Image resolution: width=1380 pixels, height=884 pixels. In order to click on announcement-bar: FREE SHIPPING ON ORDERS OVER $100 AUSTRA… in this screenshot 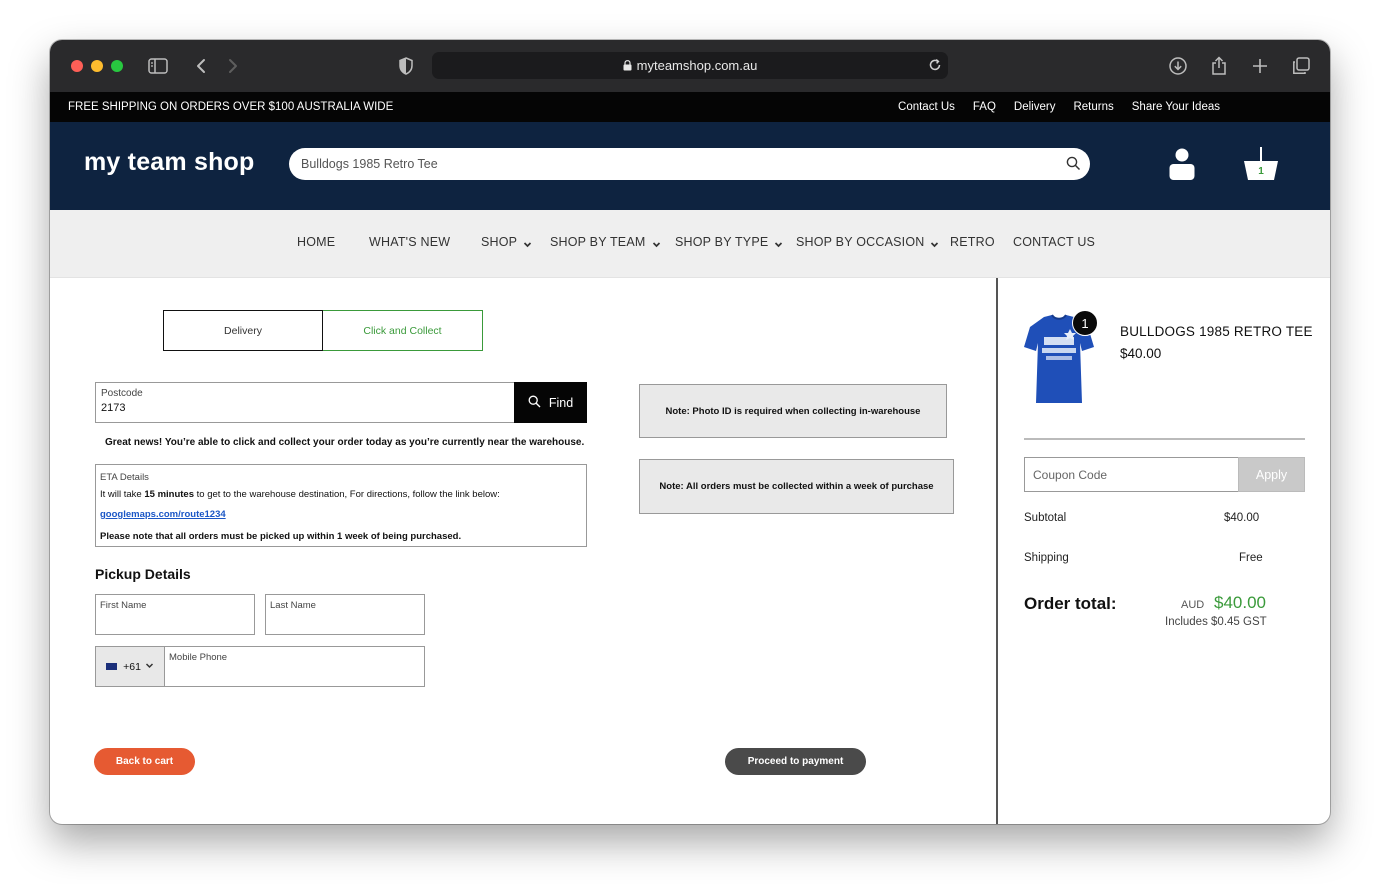, I will do `click(690, 107)`.